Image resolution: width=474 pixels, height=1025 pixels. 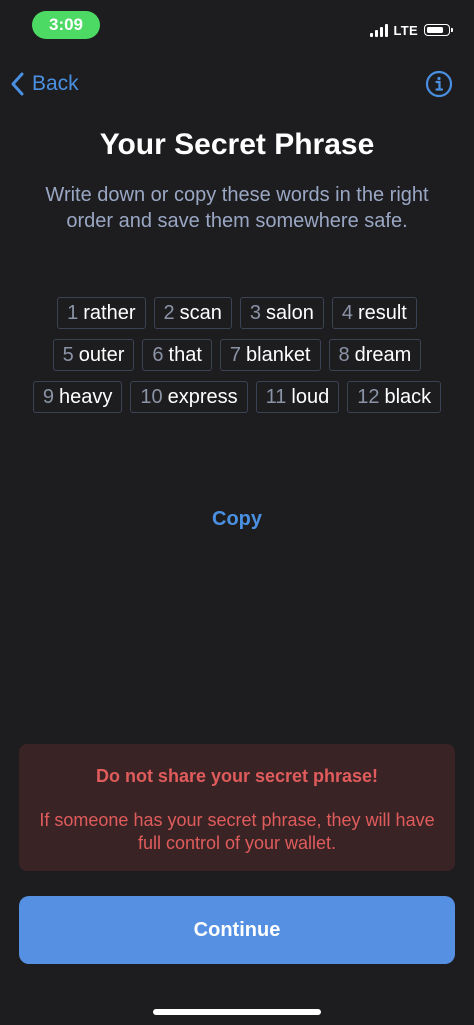 What do you see at coordinates (383, 354) in the screenshot?
I see `word-text: dream` at bounding box center [383, 354].